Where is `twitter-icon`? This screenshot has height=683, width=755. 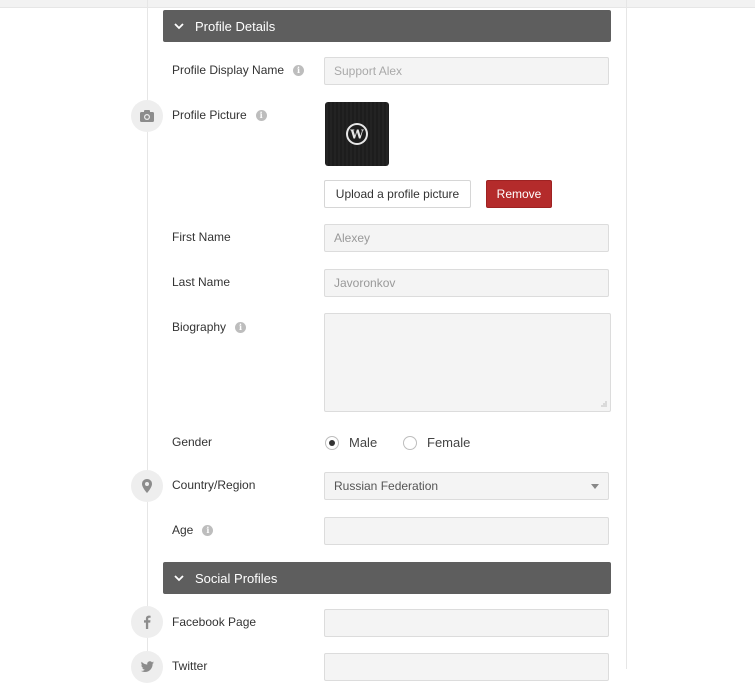
twitter-icon is located at coordinates (147, 667).